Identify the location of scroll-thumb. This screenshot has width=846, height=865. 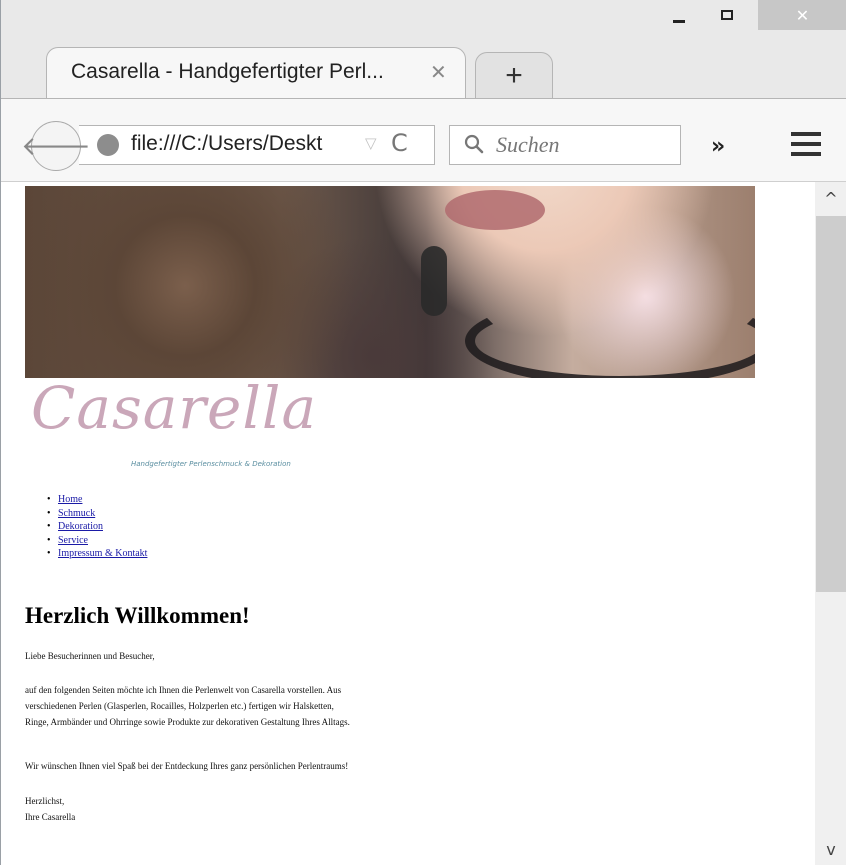
(831, 404).